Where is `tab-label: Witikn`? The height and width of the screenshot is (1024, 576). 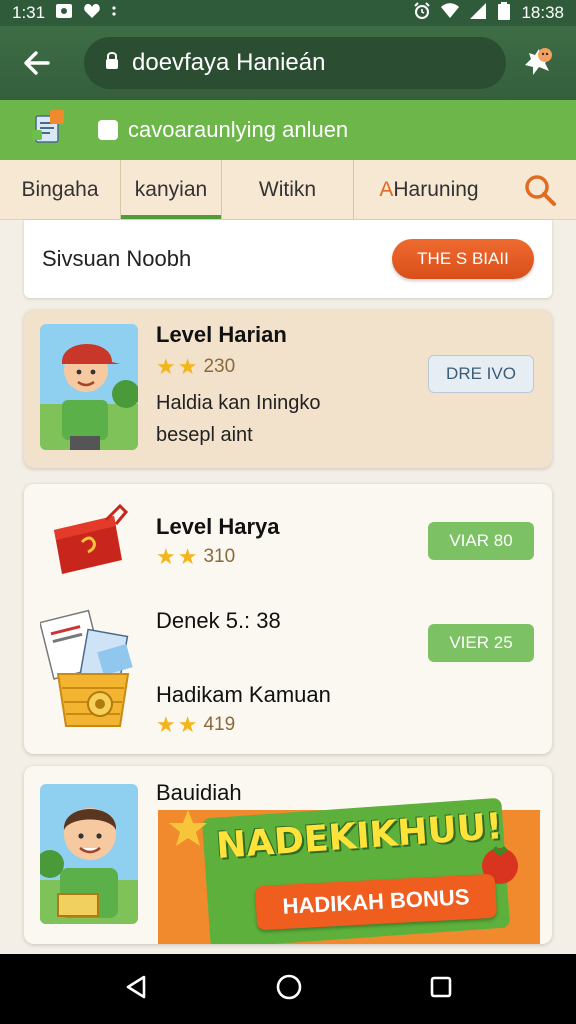
tab-label: Witikn is located at coordinates (287, 189).